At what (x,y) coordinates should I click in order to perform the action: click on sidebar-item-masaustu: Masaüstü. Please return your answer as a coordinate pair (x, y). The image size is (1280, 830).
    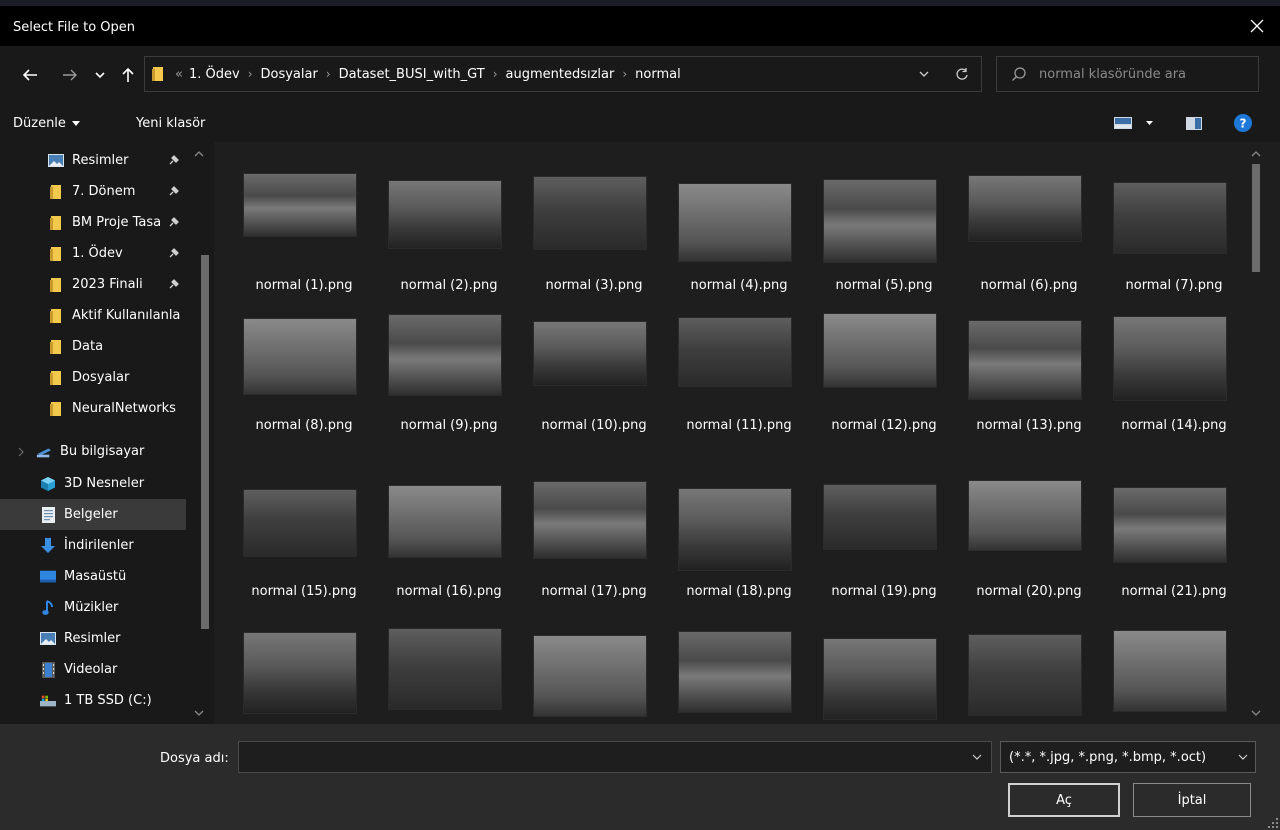
    Looking at the image, I should click on (93, 576).